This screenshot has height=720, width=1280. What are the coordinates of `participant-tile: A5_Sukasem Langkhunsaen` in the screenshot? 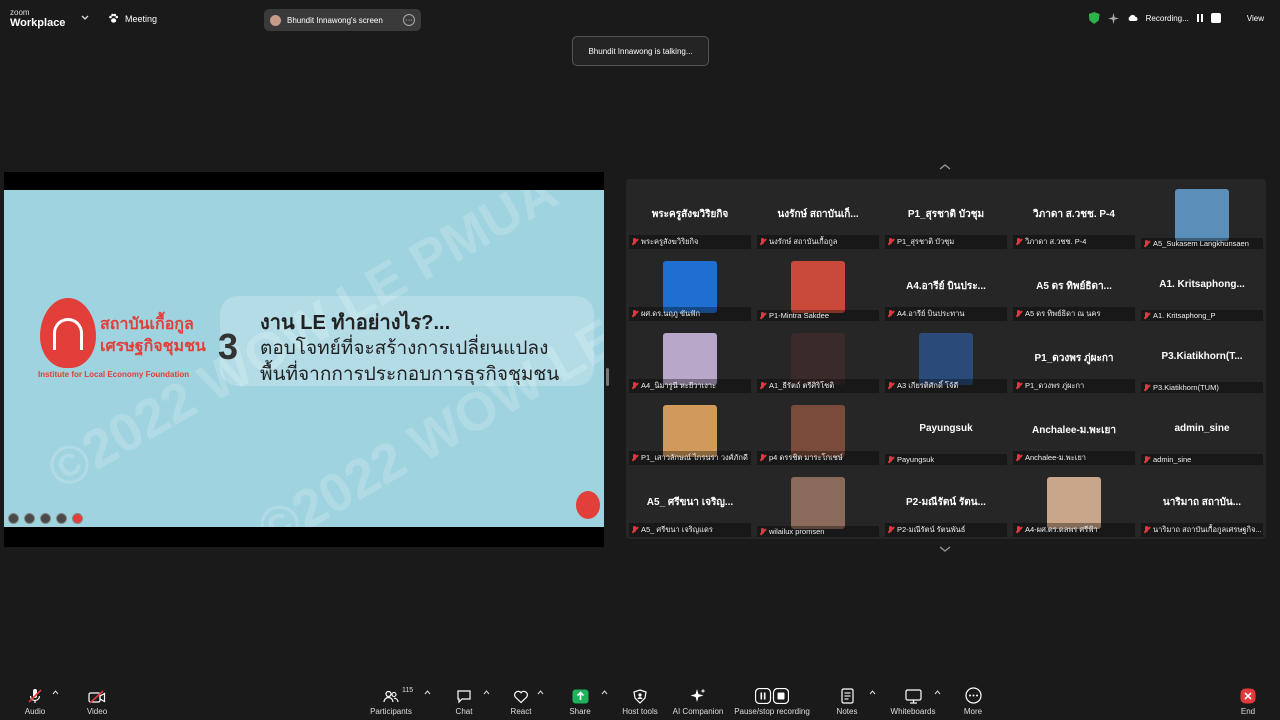 It's located at (1202, 215).